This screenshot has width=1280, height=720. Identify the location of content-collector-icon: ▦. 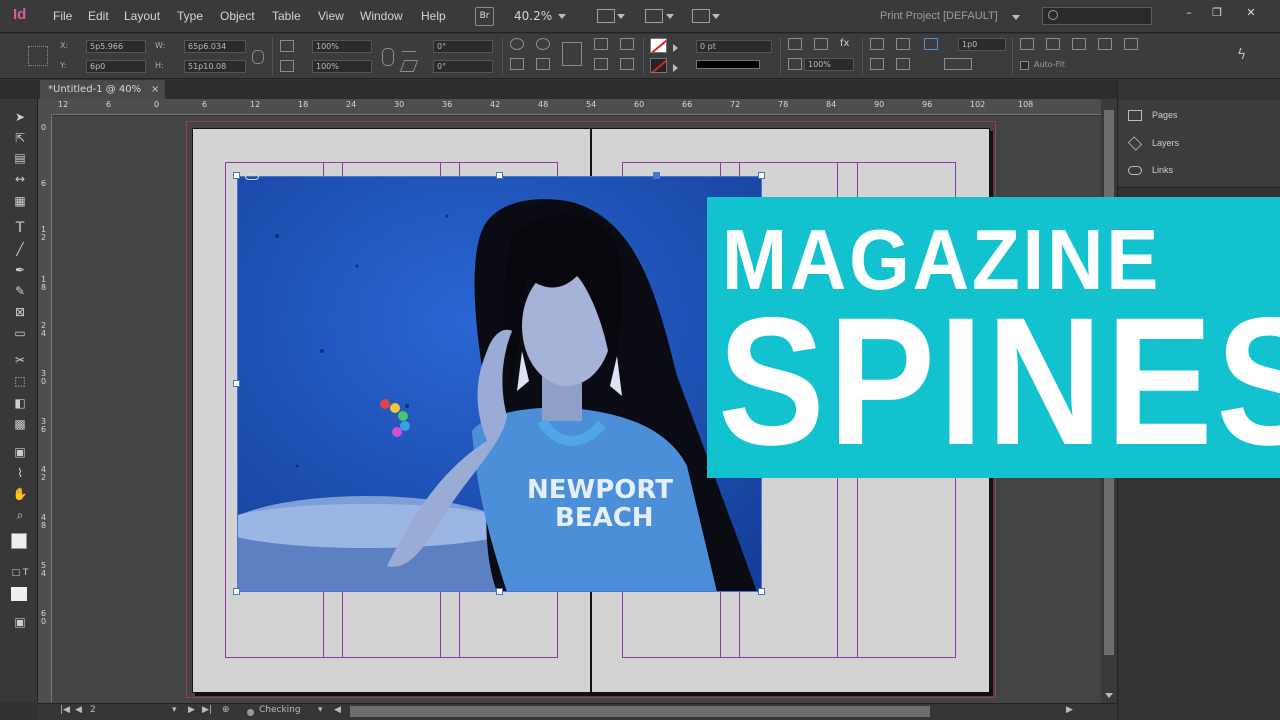
(20, 201).